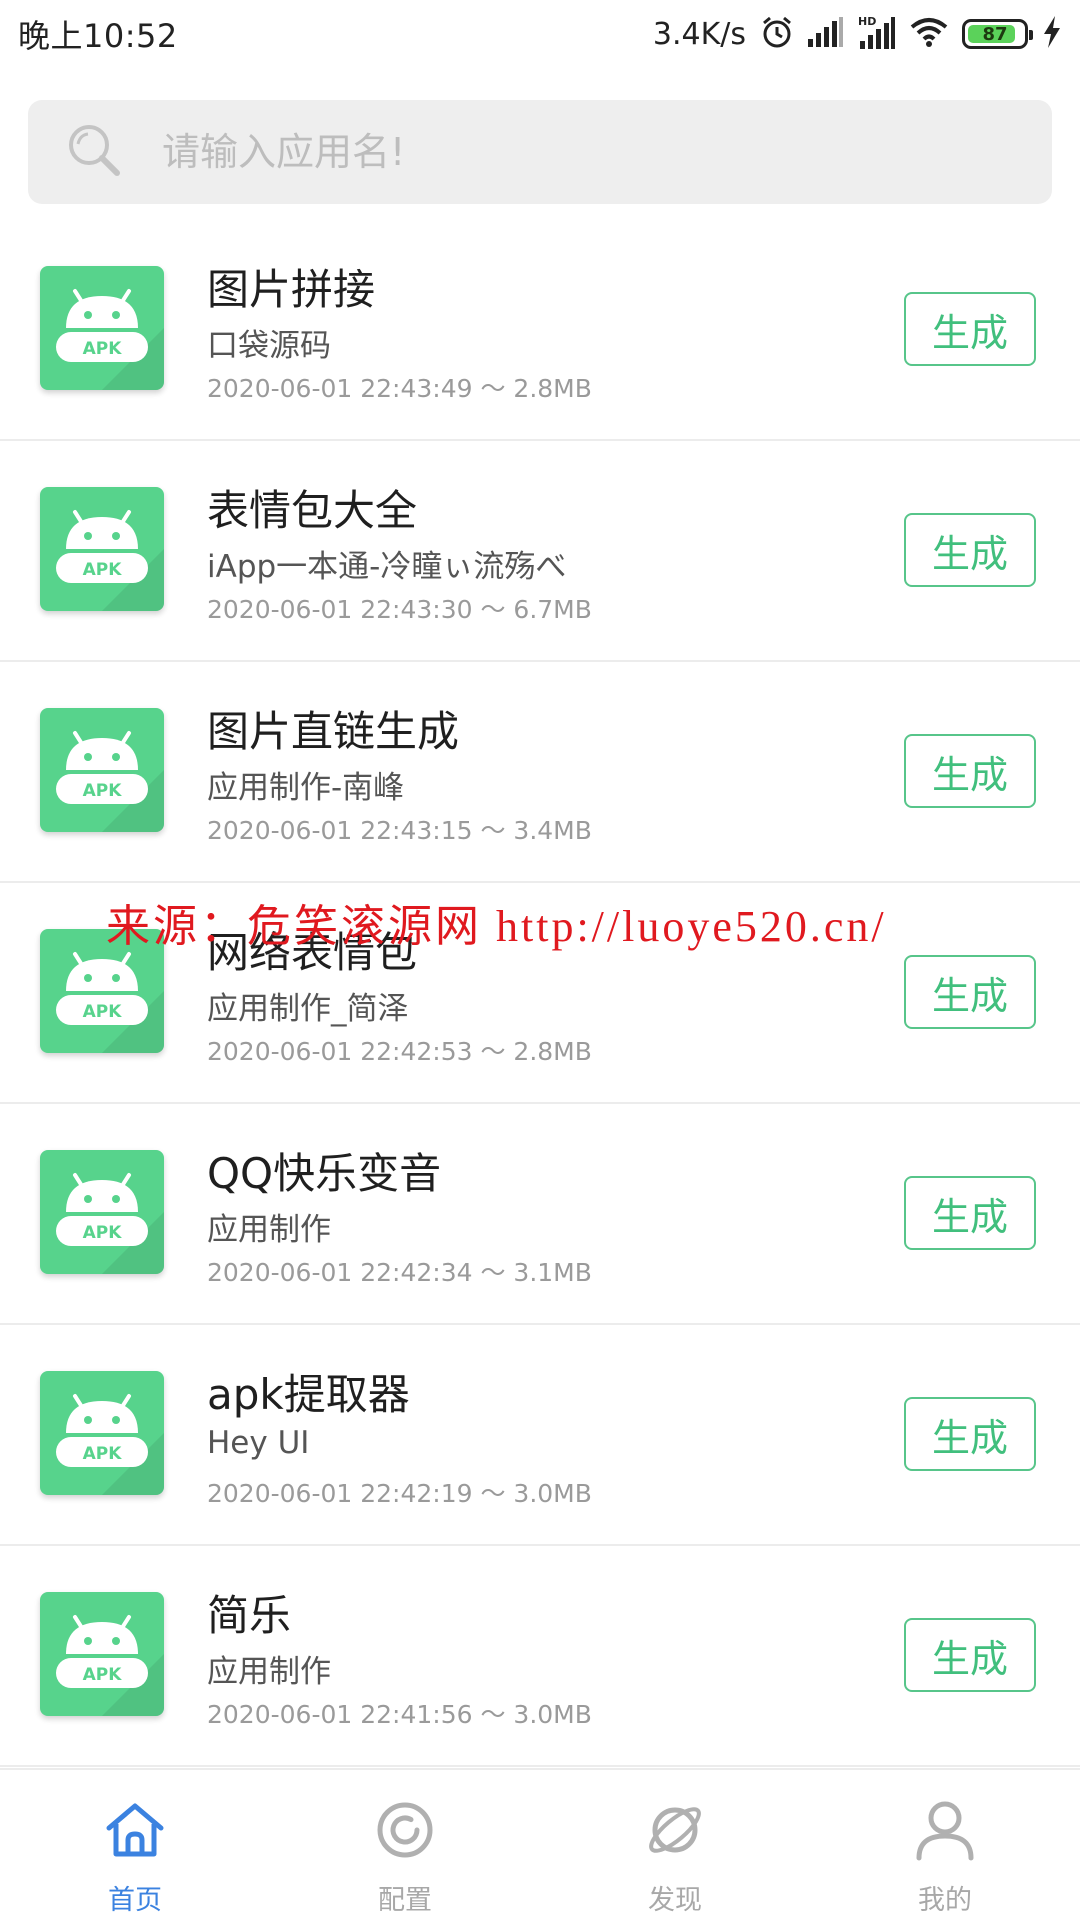 The image size is (1080, 1920). What do you see at coordinates (312, 952) in the screenshot?
I see `app-title: 网络表情包` at bounding box center [312, 952].